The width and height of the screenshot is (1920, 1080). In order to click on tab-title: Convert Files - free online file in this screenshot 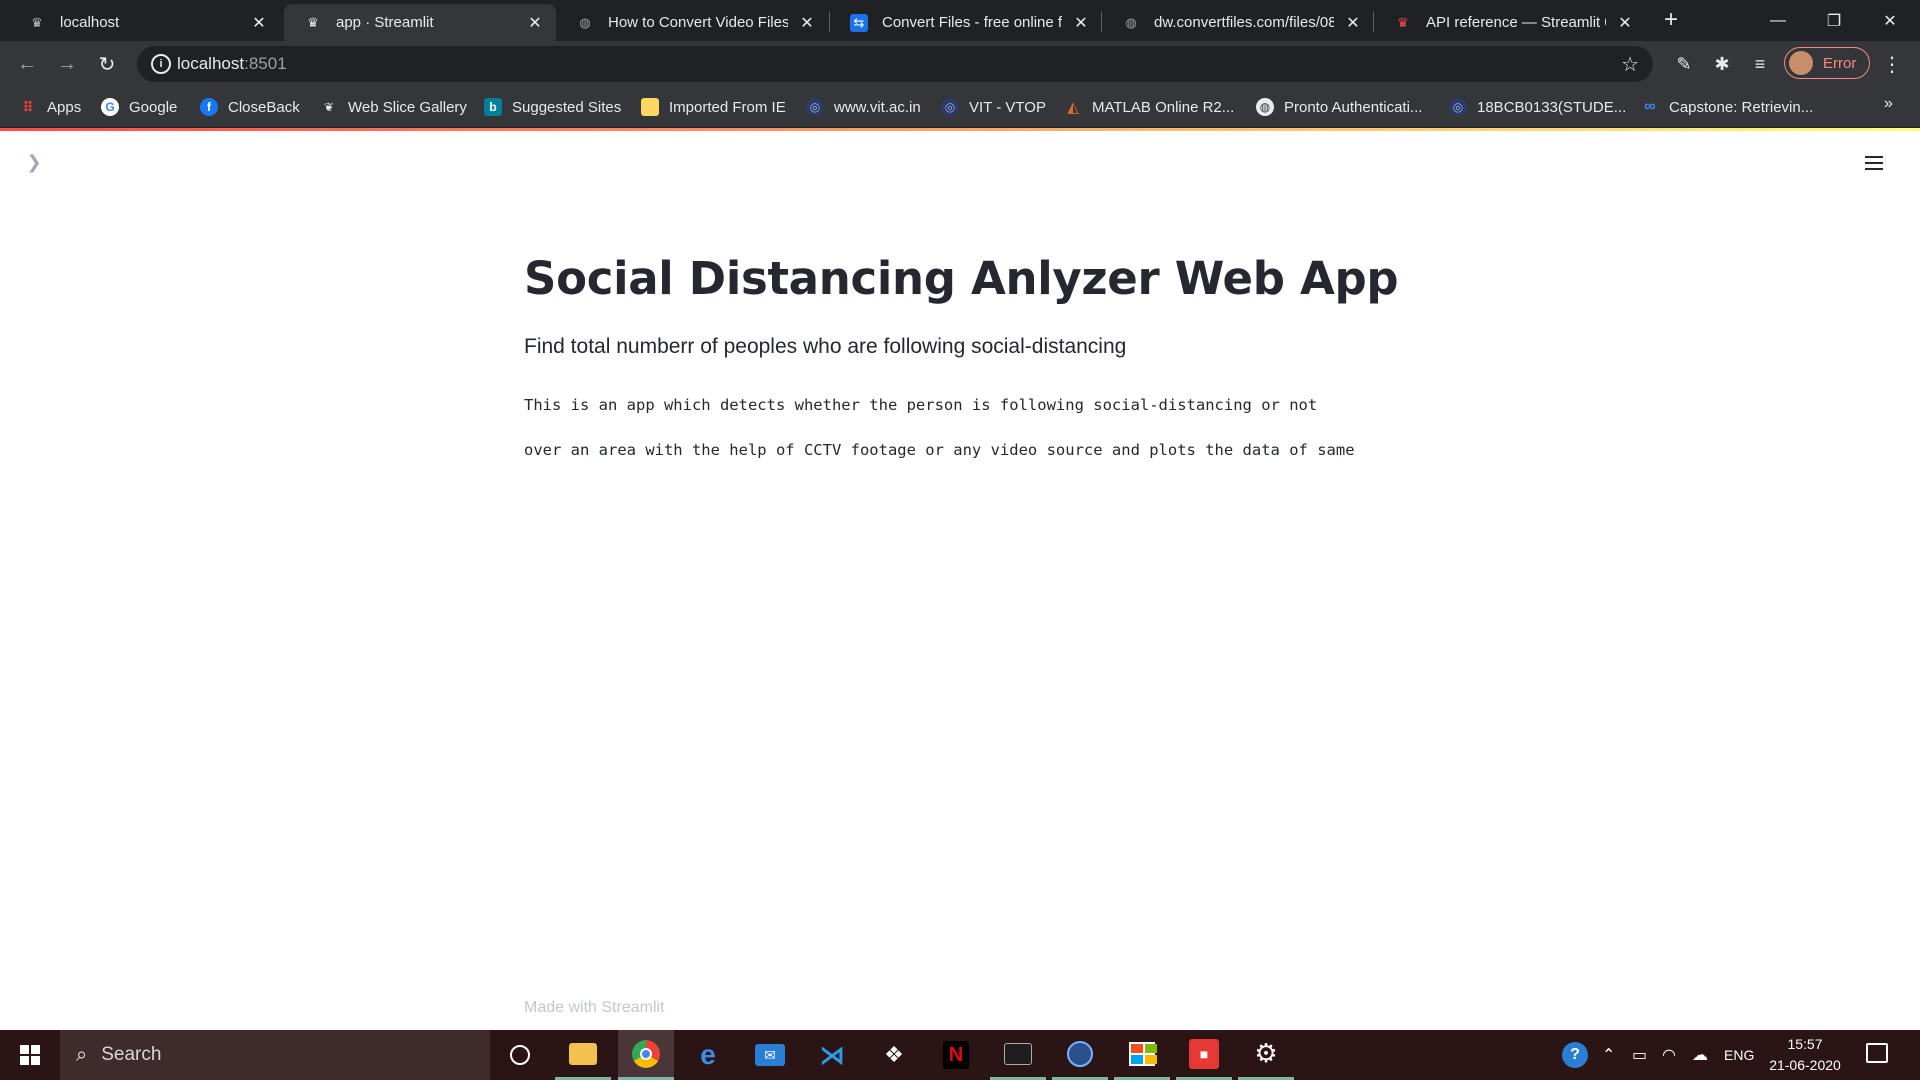, I will do `click(972, 22)`.